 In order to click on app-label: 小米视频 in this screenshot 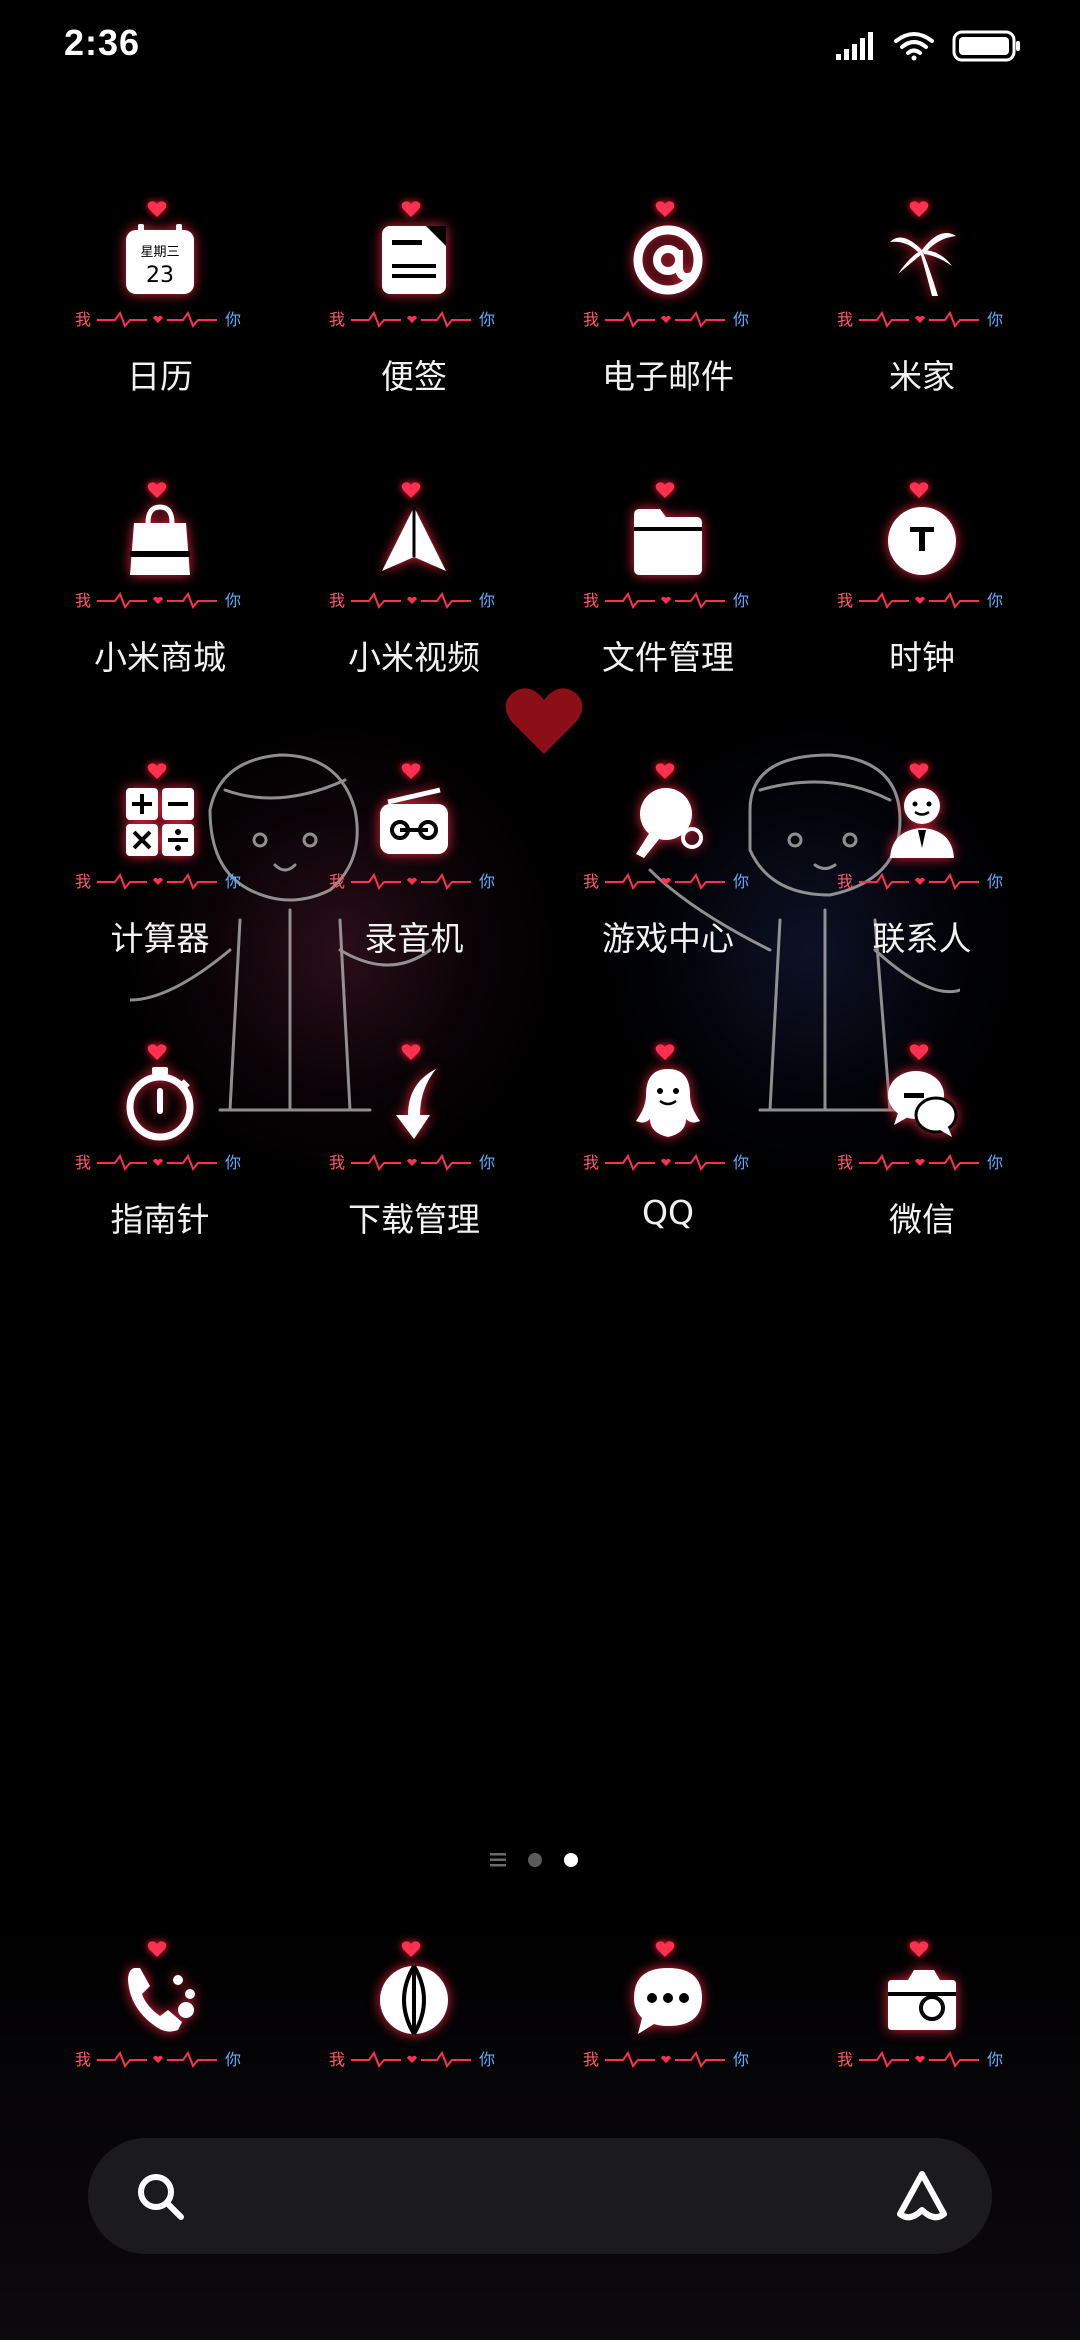, I will do `click(414, 657)`.